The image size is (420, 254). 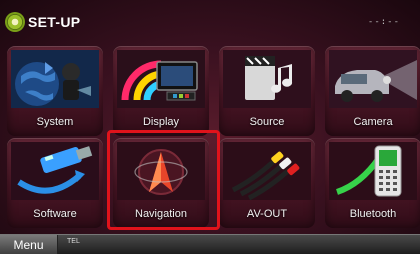 I want to click on tile-source: Source, so click(x=267, y=91).